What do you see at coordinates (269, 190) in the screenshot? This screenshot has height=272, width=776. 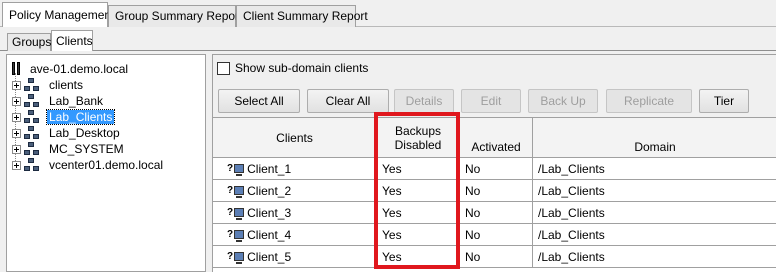 I see `client-name: Client_2` at bounding box center [269, 190].